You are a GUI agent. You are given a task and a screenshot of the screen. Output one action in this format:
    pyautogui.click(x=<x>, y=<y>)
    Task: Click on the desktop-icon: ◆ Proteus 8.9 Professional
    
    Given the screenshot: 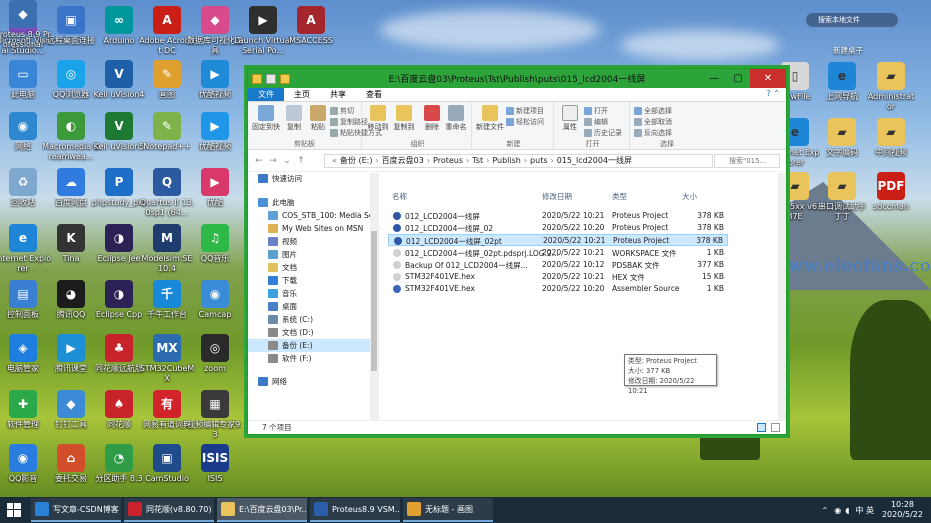 What is the action you would take?
    pyautogui.click(x=26, y=25)
    